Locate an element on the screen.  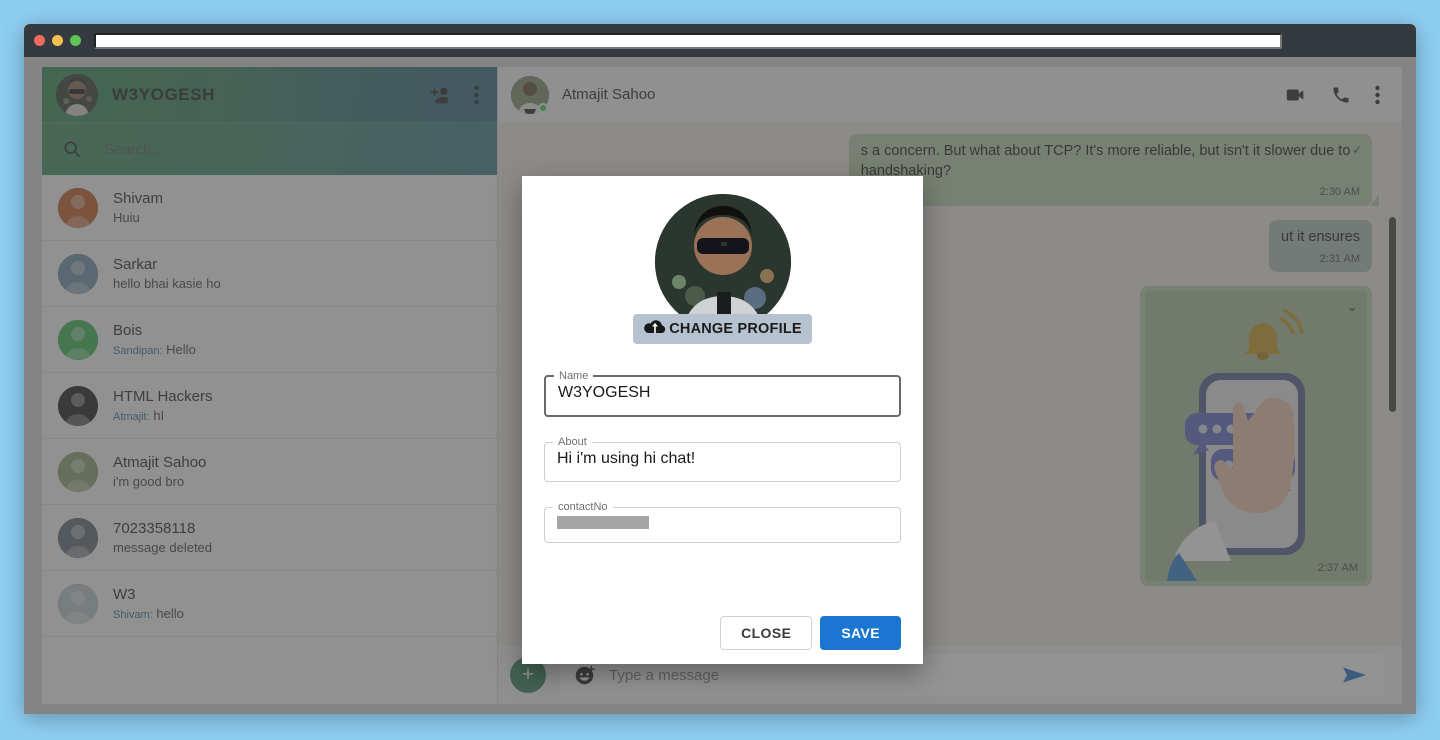
maximize-dot is located at coordinates (75, 40).